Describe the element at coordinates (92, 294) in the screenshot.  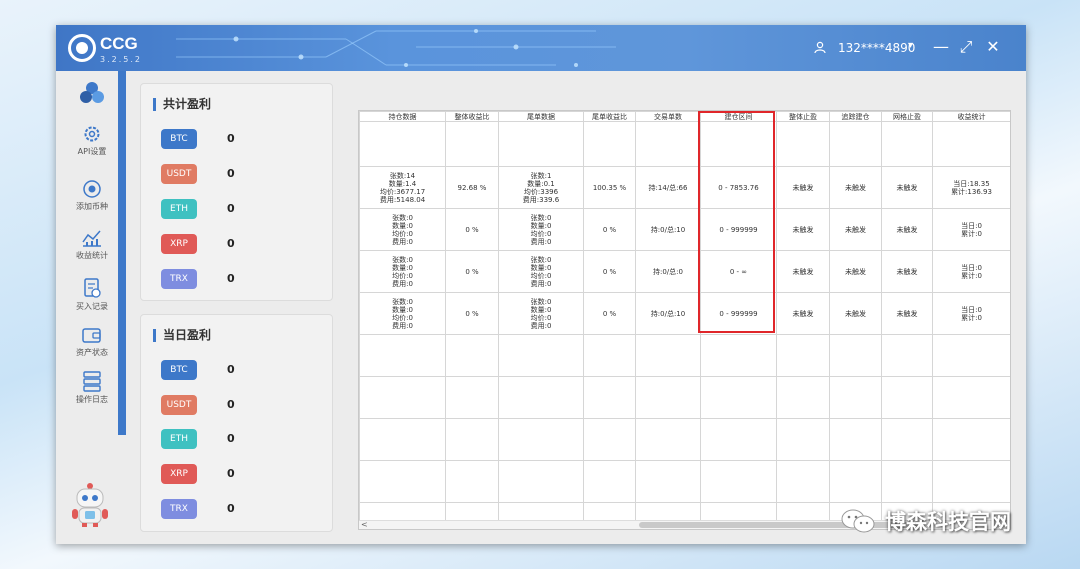
I see `sidebar-item-buy-records: 买入记录` at that location.